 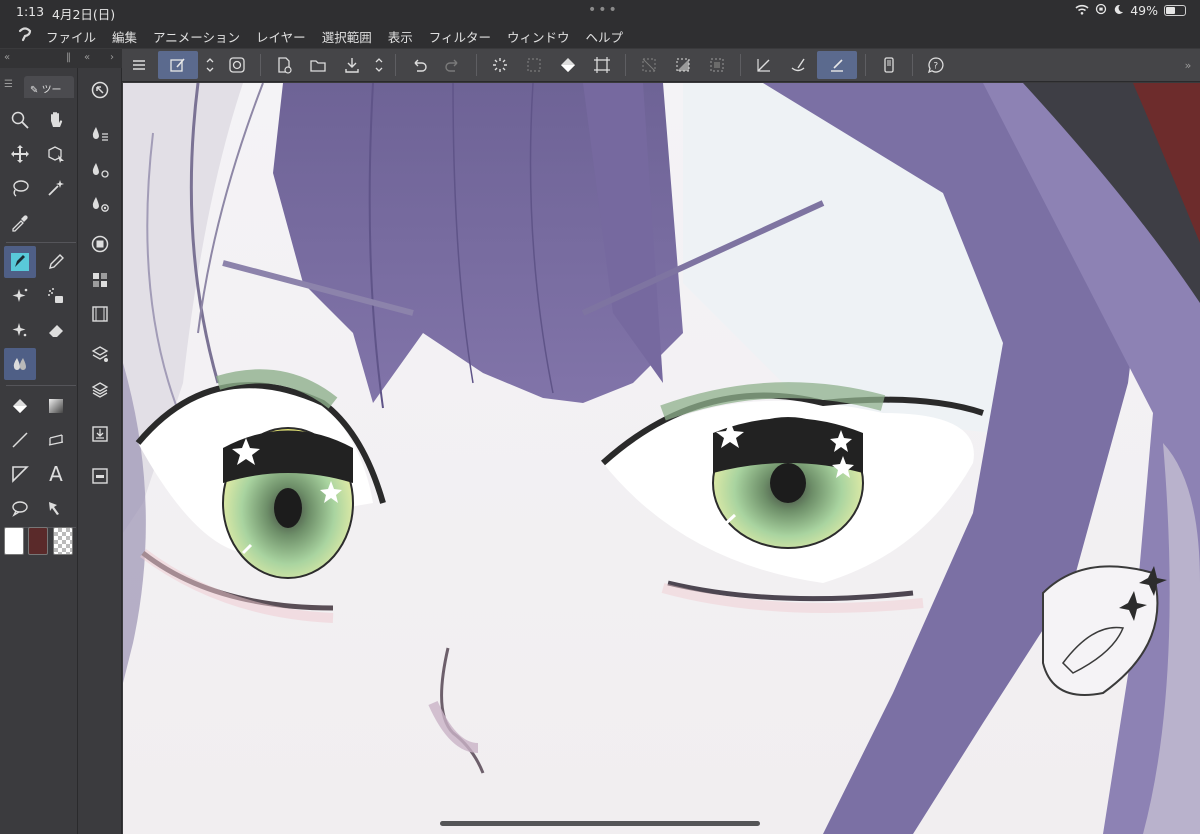 What do you see at coordinates (56, 296) in the screenshot?
I see `airbrush-icon` at bounding box center [56, 296].